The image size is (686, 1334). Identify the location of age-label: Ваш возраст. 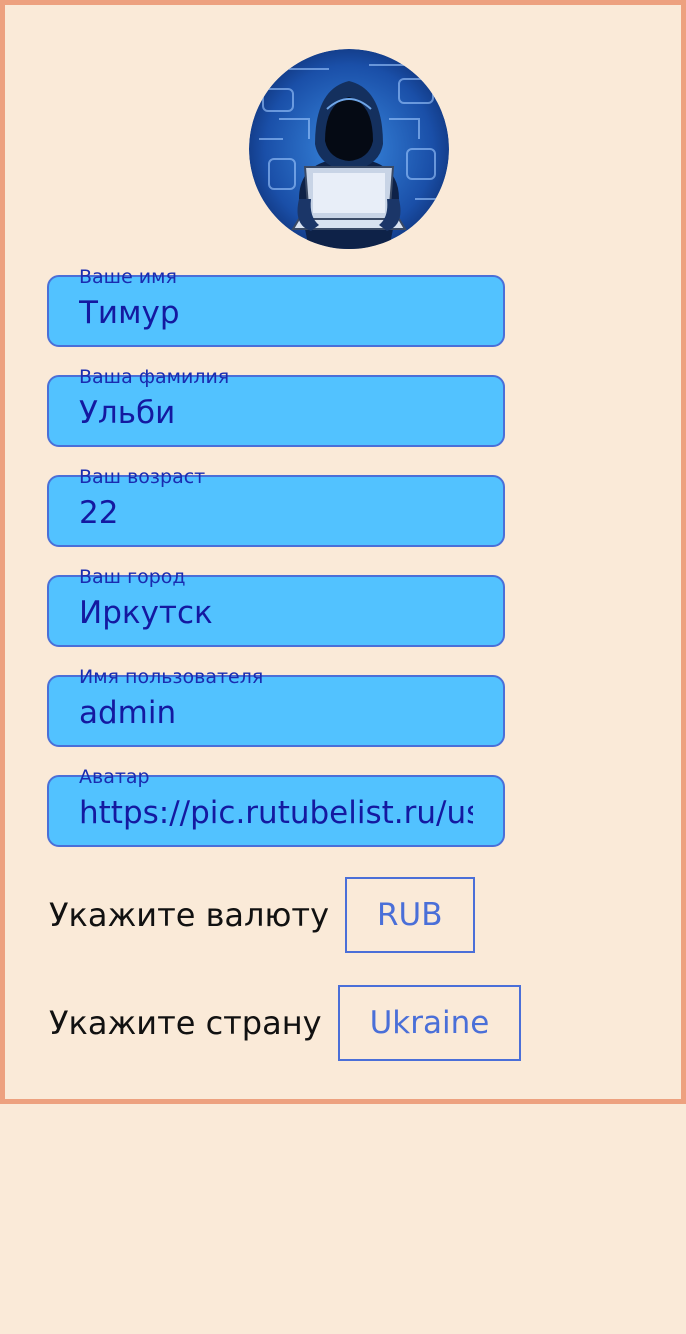
(142, 477).